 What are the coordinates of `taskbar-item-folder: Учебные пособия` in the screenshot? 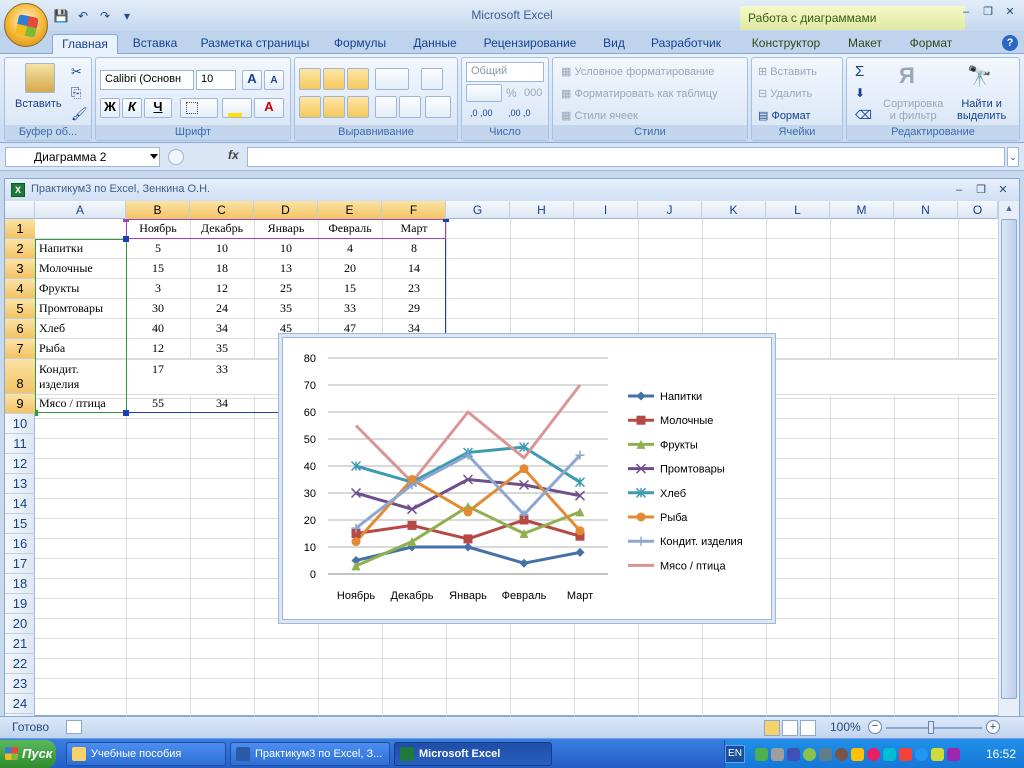 It's located at (146, 754).